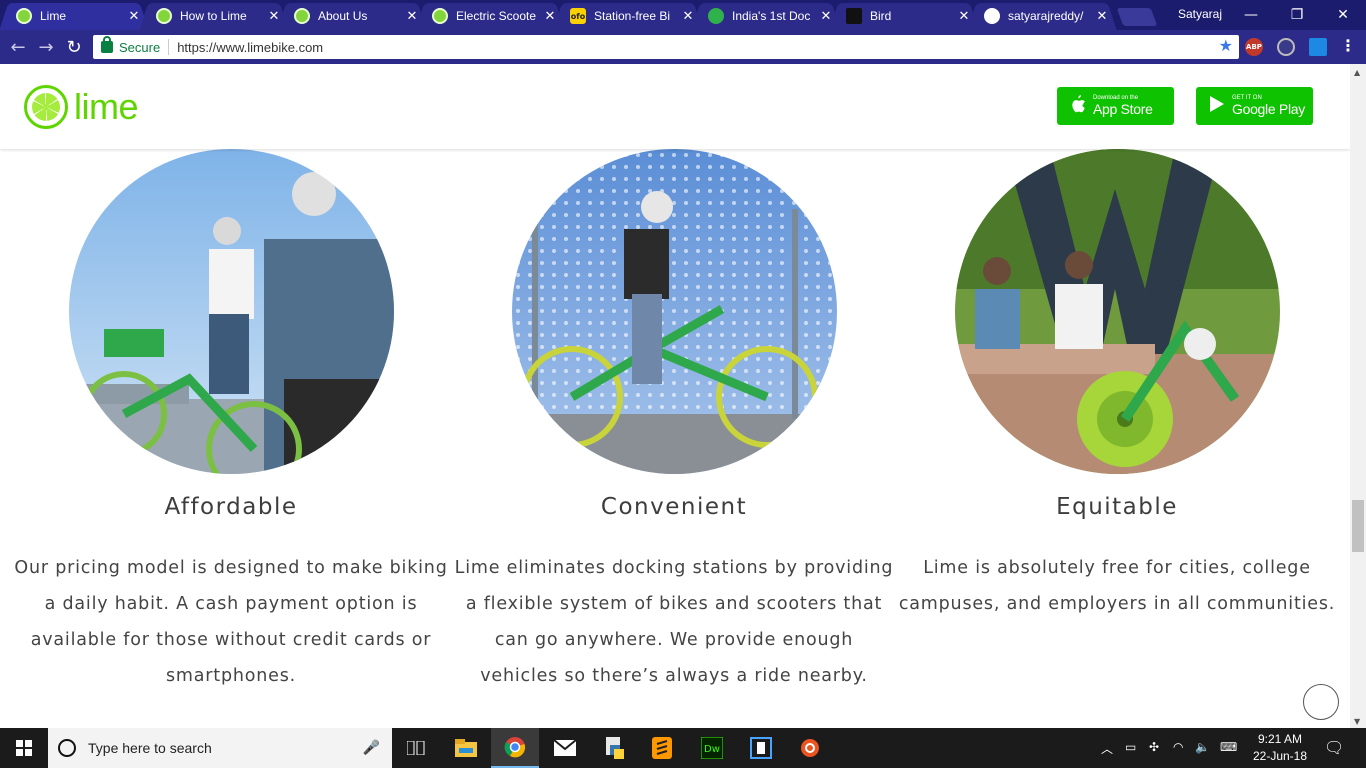  What do you see at coordinates (1137, 17) in the screenshot?
I see `new-tab-button` at bounding box center [1137, 17].